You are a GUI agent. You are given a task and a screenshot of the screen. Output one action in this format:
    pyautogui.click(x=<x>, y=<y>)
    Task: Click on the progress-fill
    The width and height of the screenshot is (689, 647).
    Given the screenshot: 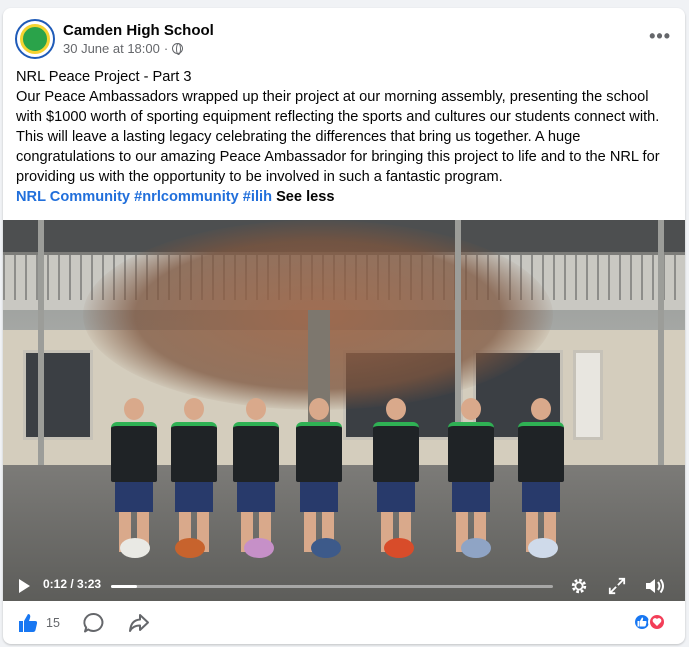 What is the action you would take?
    pyautogui.click(x=124, y=586)
    